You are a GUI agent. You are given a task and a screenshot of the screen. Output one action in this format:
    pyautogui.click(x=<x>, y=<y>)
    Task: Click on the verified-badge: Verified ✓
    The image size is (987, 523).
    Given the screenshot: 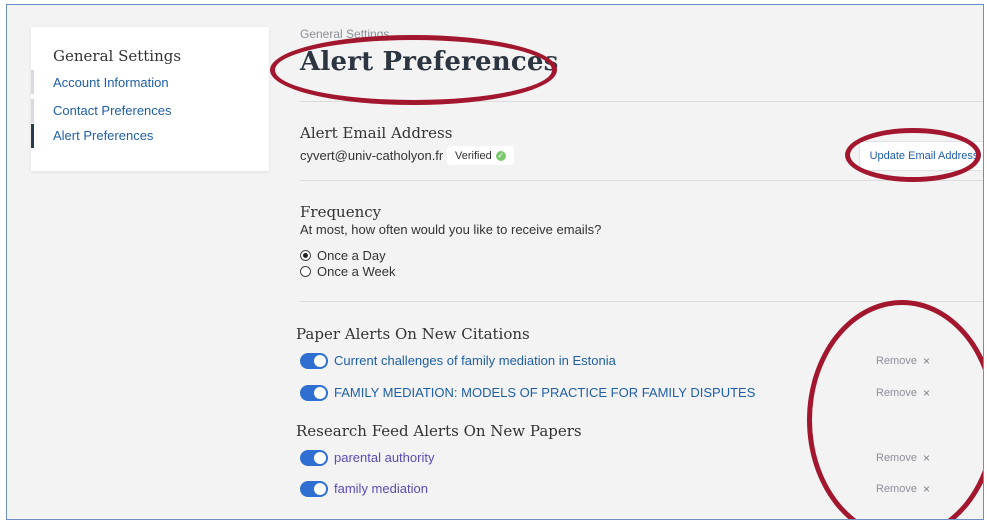 What is the action you would take?
    pyautogui.click(x=480, y=155)
    